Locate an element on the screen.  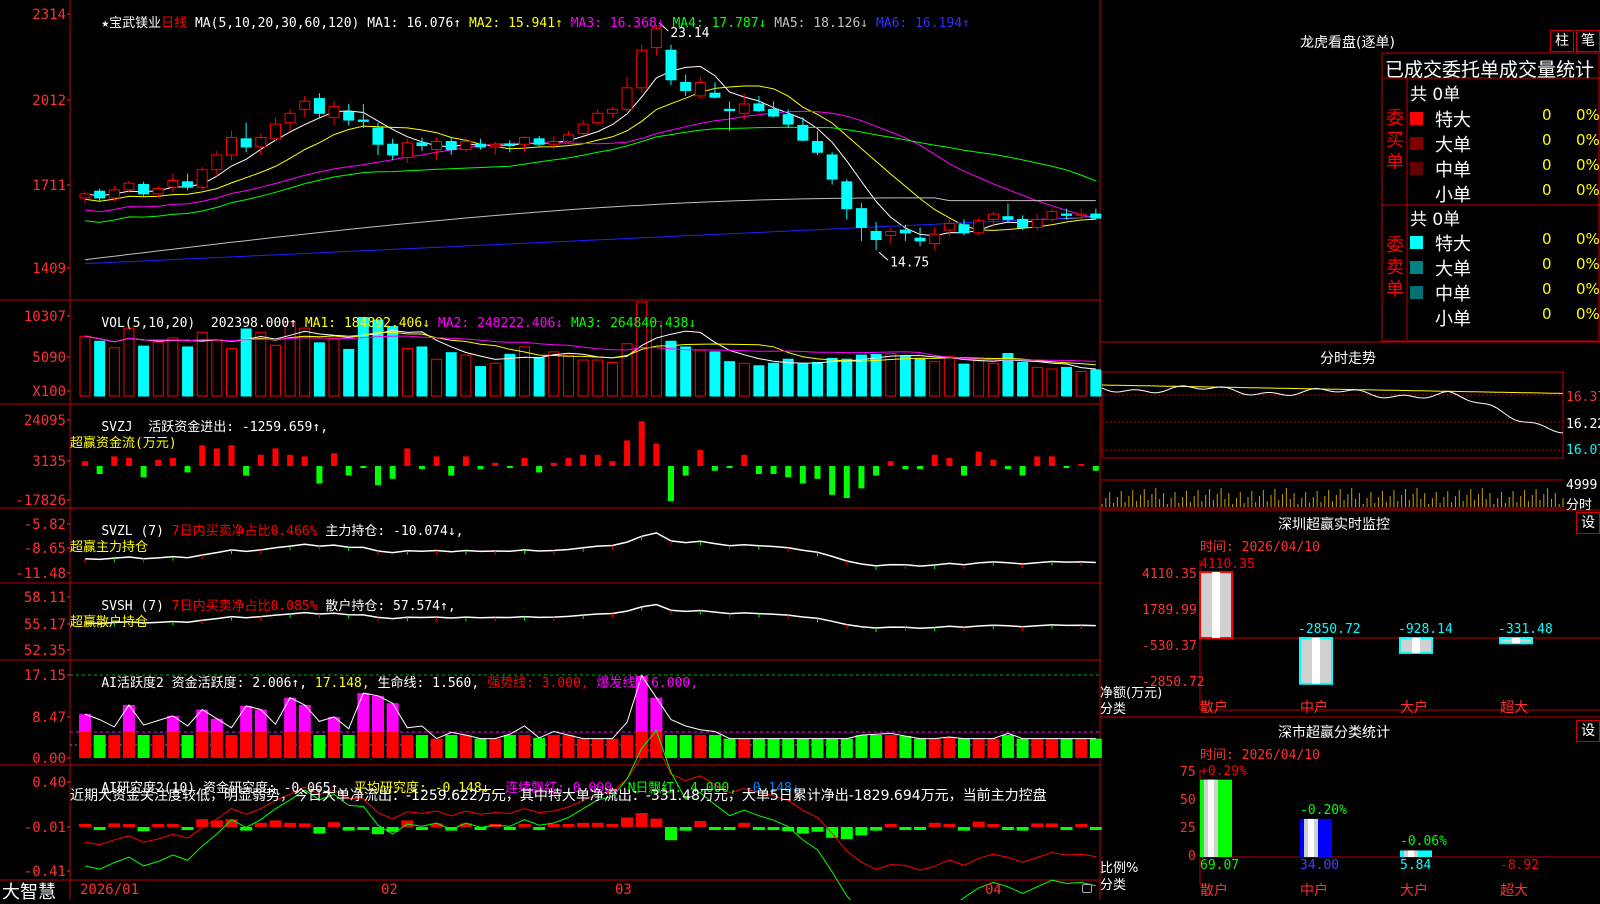
sz-classify-bar-shine is located at coordinates (1411, 853).